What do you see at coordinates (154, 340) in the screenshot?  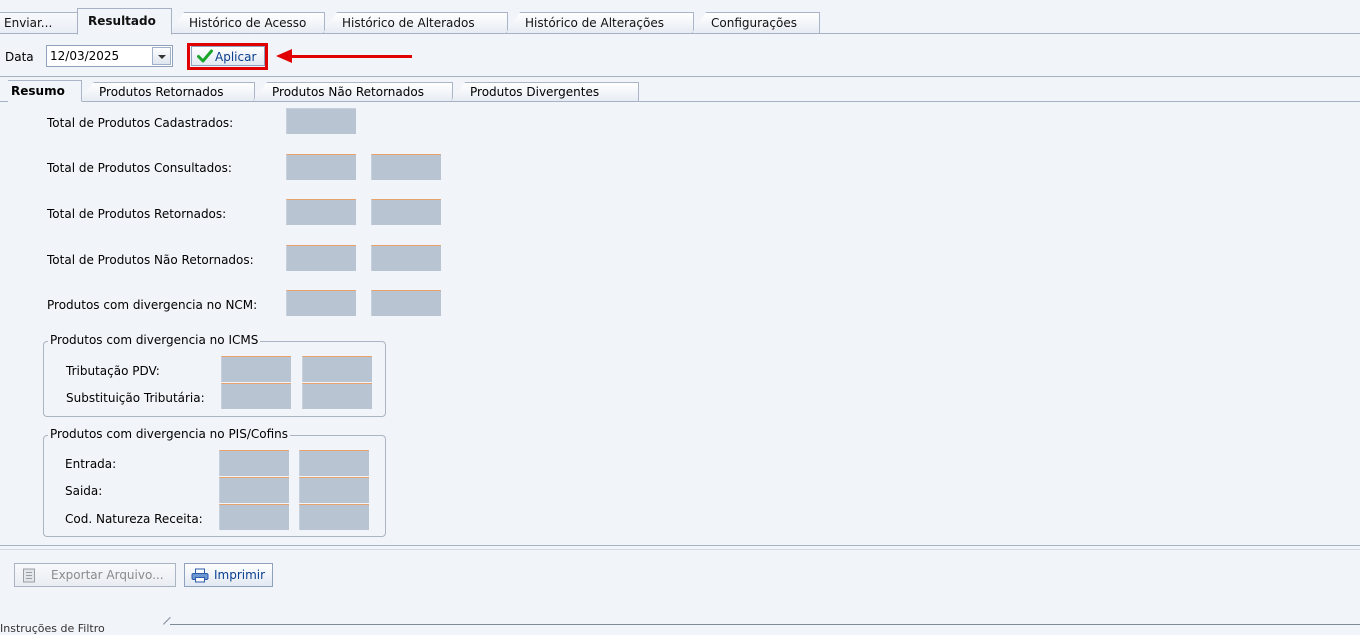 I see `icms-group-title: Produtos com divergencia no ICMS` at bounding box center [154, 340].